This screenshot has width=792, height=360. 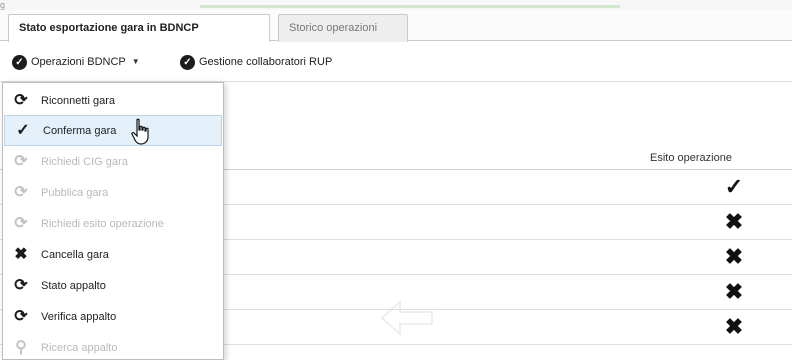 I want to click on operazioni-bdncp-button: ✓ Operazioni BDNCP ▼, so click(x=76, y=62).